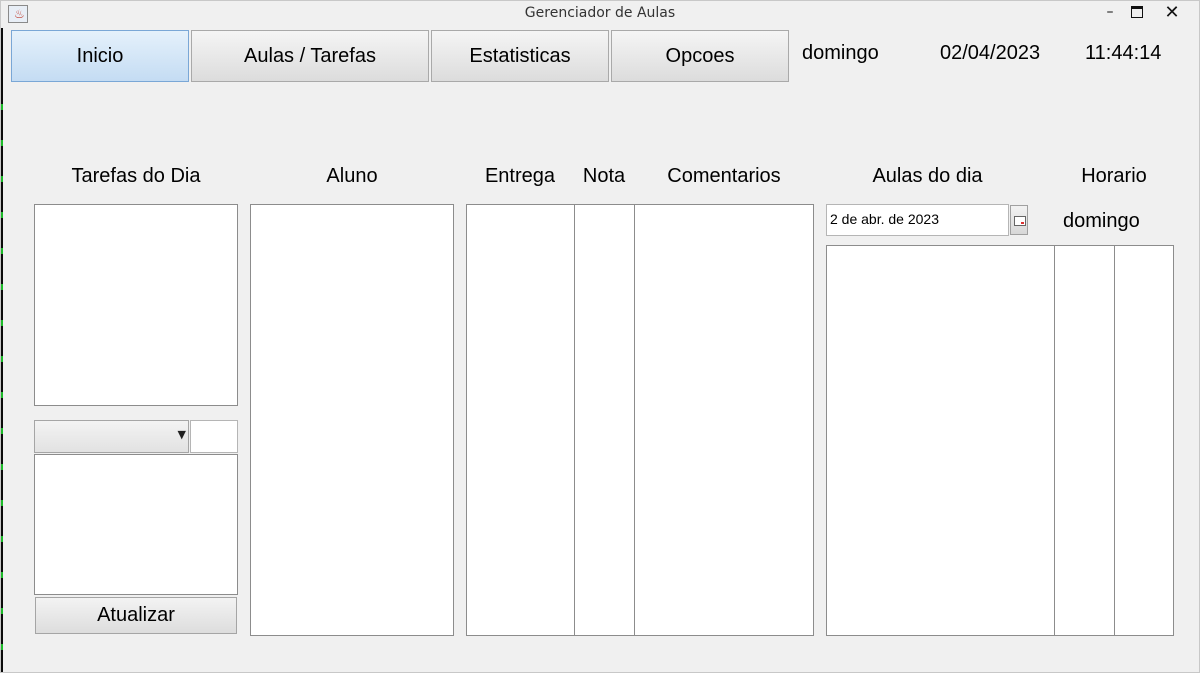 The image size is (1200, 673). I want to click on window-title: Gerenciador de Aulas, so click(600, 13).